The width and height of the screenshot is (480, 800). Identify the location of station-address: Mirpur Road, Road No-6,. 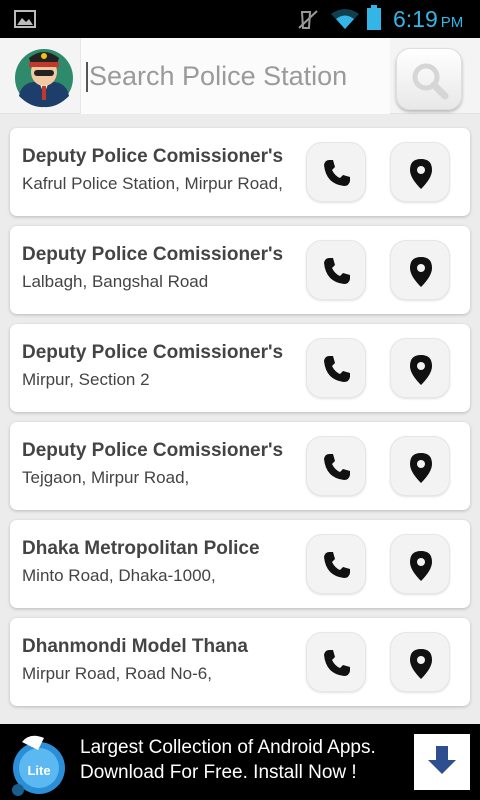
(117, 673).